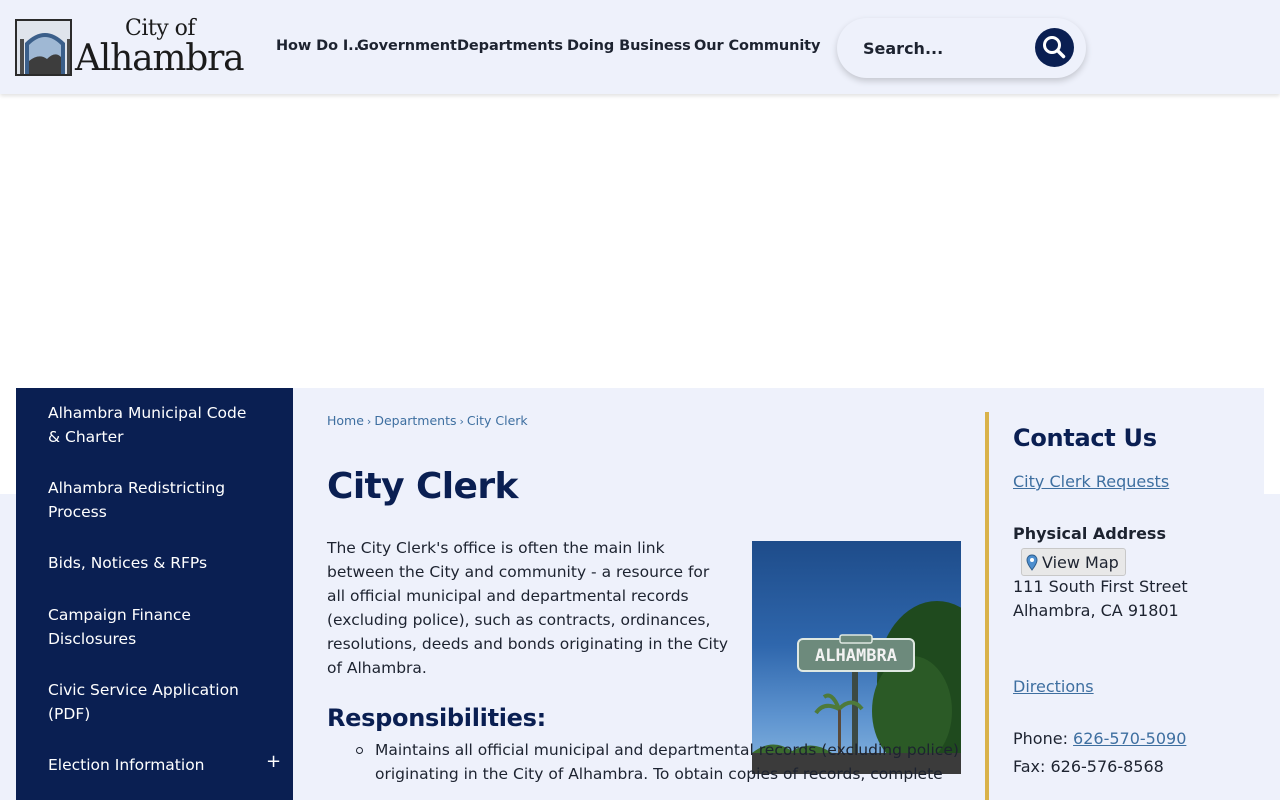  What do you see at coordinates (153, 765) in the screenshot?
I see `sidebar-item-election-information: Election Information` at bounding box center [153, 765].